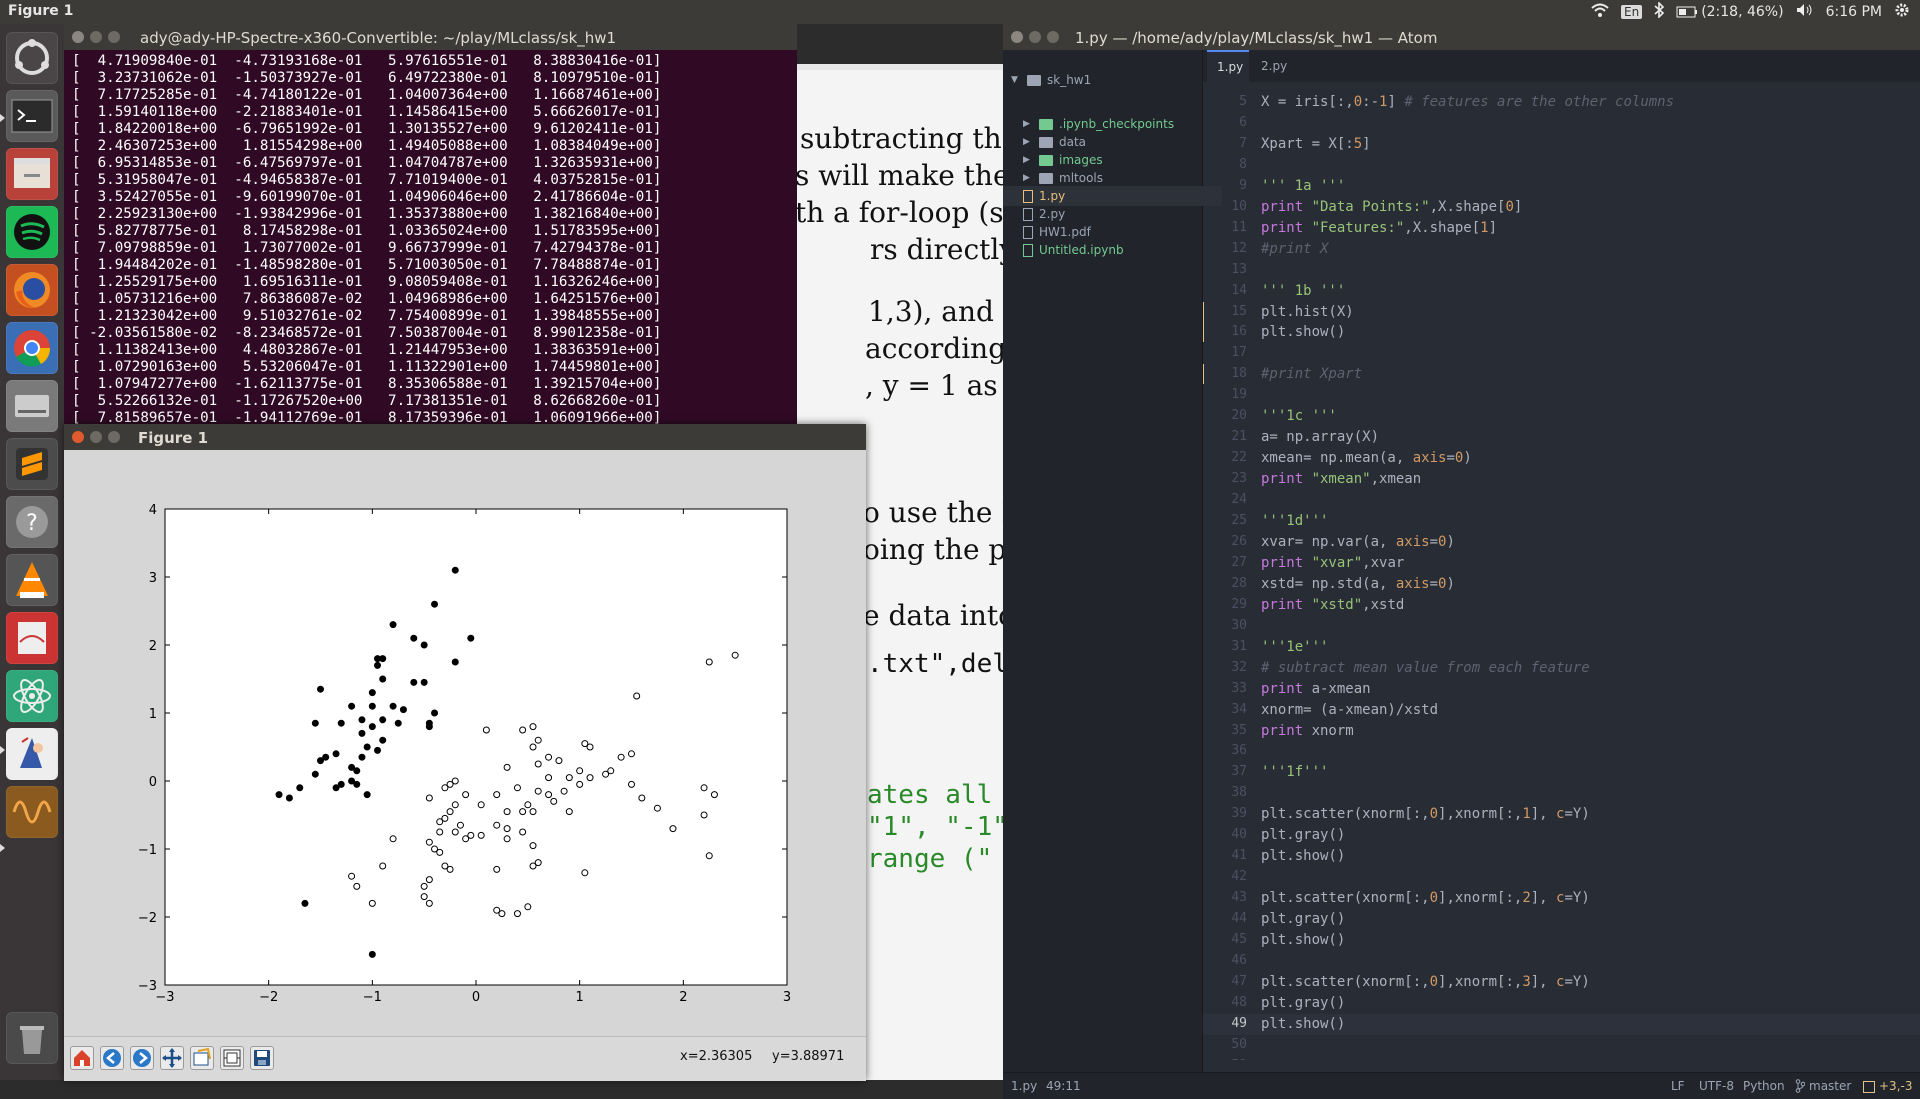 This screenshot has width=1920, height=1099. Describe the element at coordinates (1051, 80) in the screenshot. I see `tree-root-folder: ▼ sk_hw1` at that location.